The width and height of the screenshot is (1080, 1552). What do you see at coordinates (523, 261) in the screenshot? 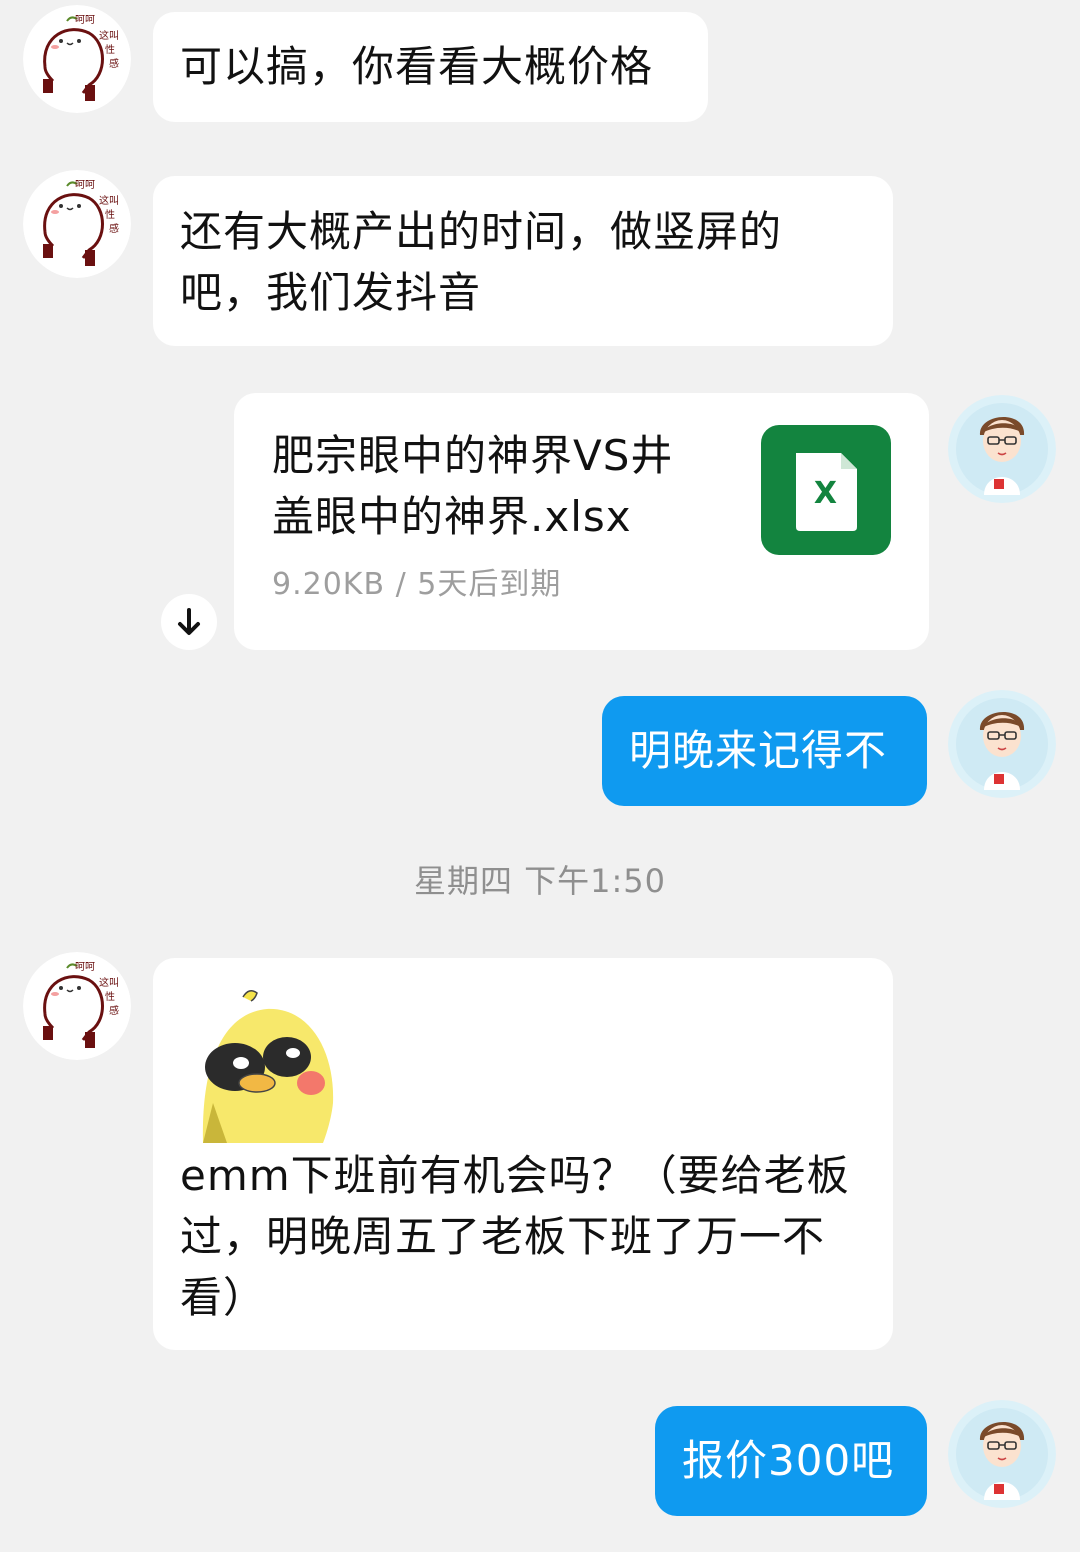
I see `message-bubble-incoming: 还有大概产出的时间，做竖屏的 吧，我们发抖音` at bounding box center [523, 261].